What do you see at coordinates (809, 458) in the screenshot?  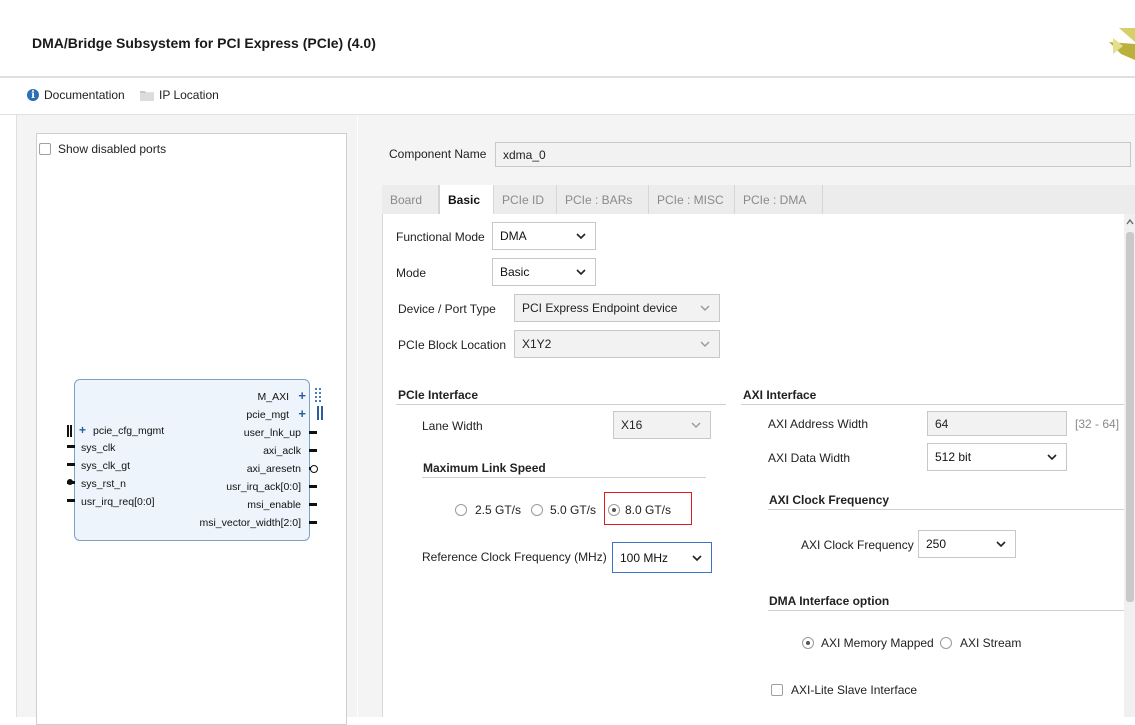 I see `axi-data-width-label: AXI Data Width` at bounding box center [809, 458].